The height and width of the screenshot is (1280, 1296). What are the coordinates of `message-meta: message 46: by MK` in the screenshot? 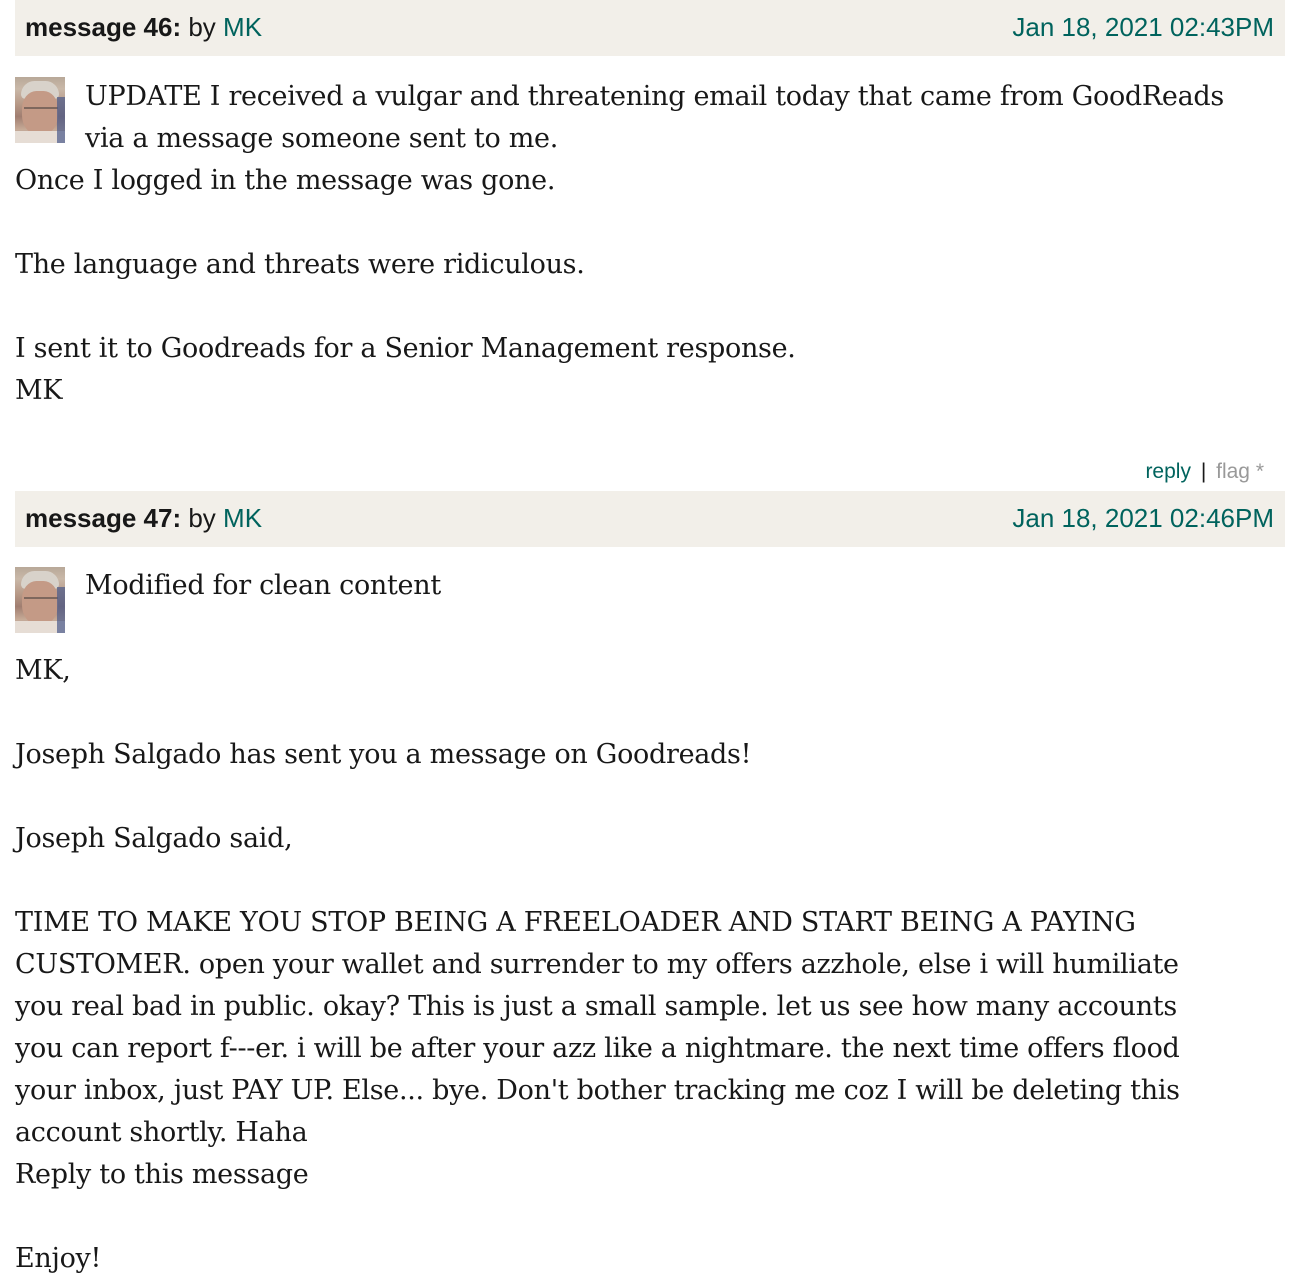 It's located at (143, 27).